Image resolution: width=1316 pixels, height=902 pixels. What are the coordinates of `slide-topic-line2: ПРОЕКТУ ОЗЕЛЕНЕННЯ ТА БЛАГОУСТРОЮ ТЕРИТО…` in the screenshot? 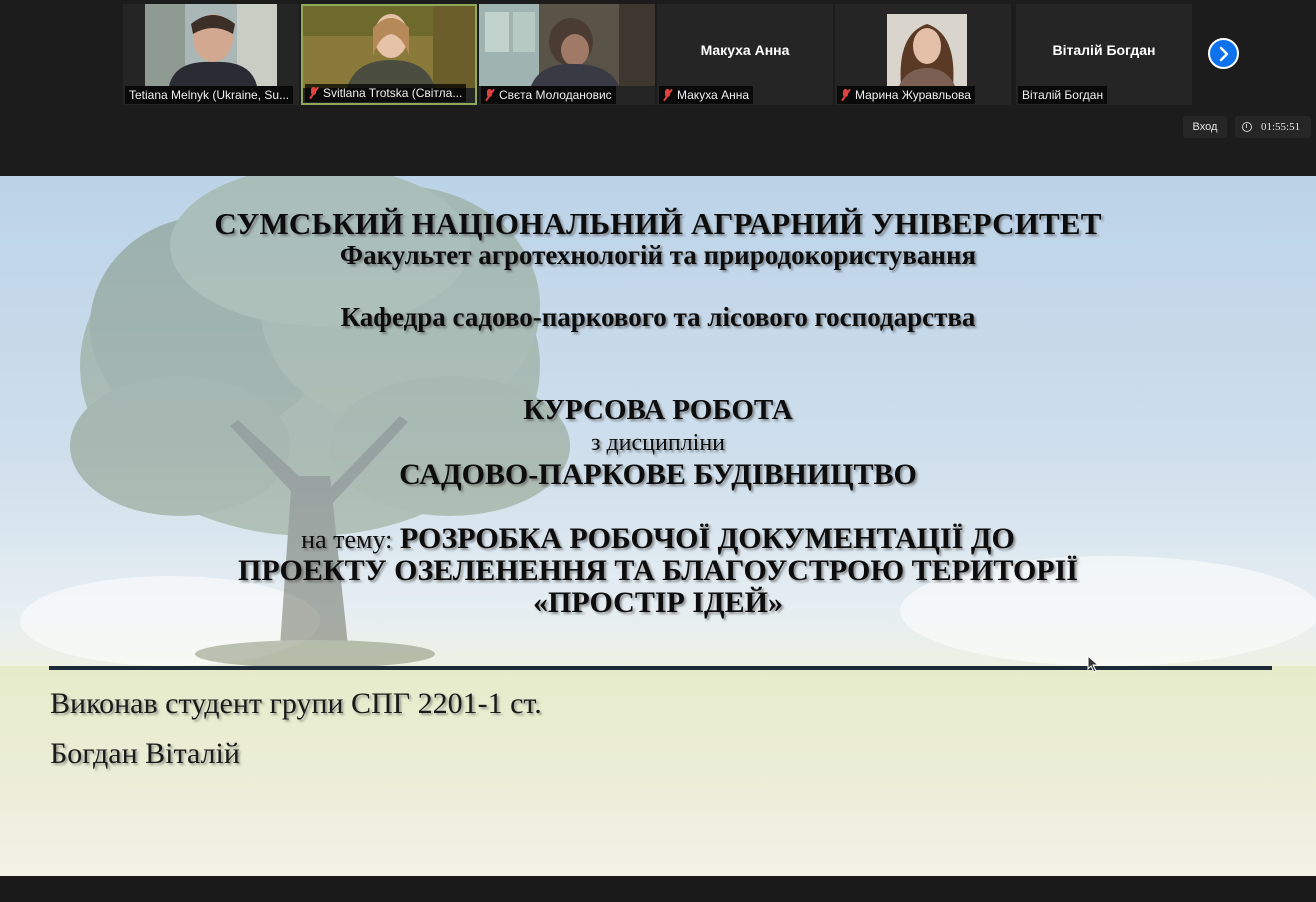 It's located at (658, 570).